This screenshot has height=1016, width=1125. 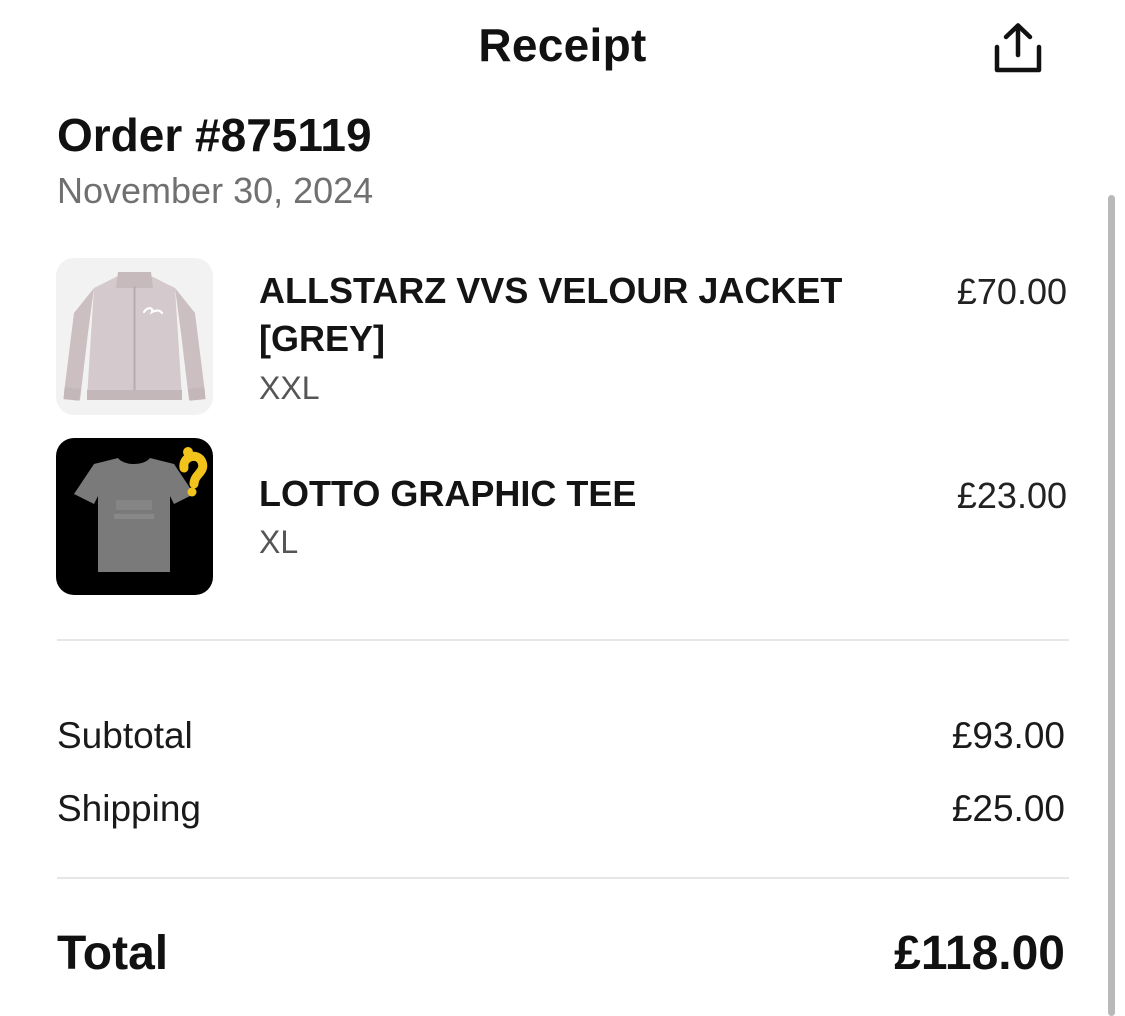 I want to click on share-button, so click(x=1018, y=48).